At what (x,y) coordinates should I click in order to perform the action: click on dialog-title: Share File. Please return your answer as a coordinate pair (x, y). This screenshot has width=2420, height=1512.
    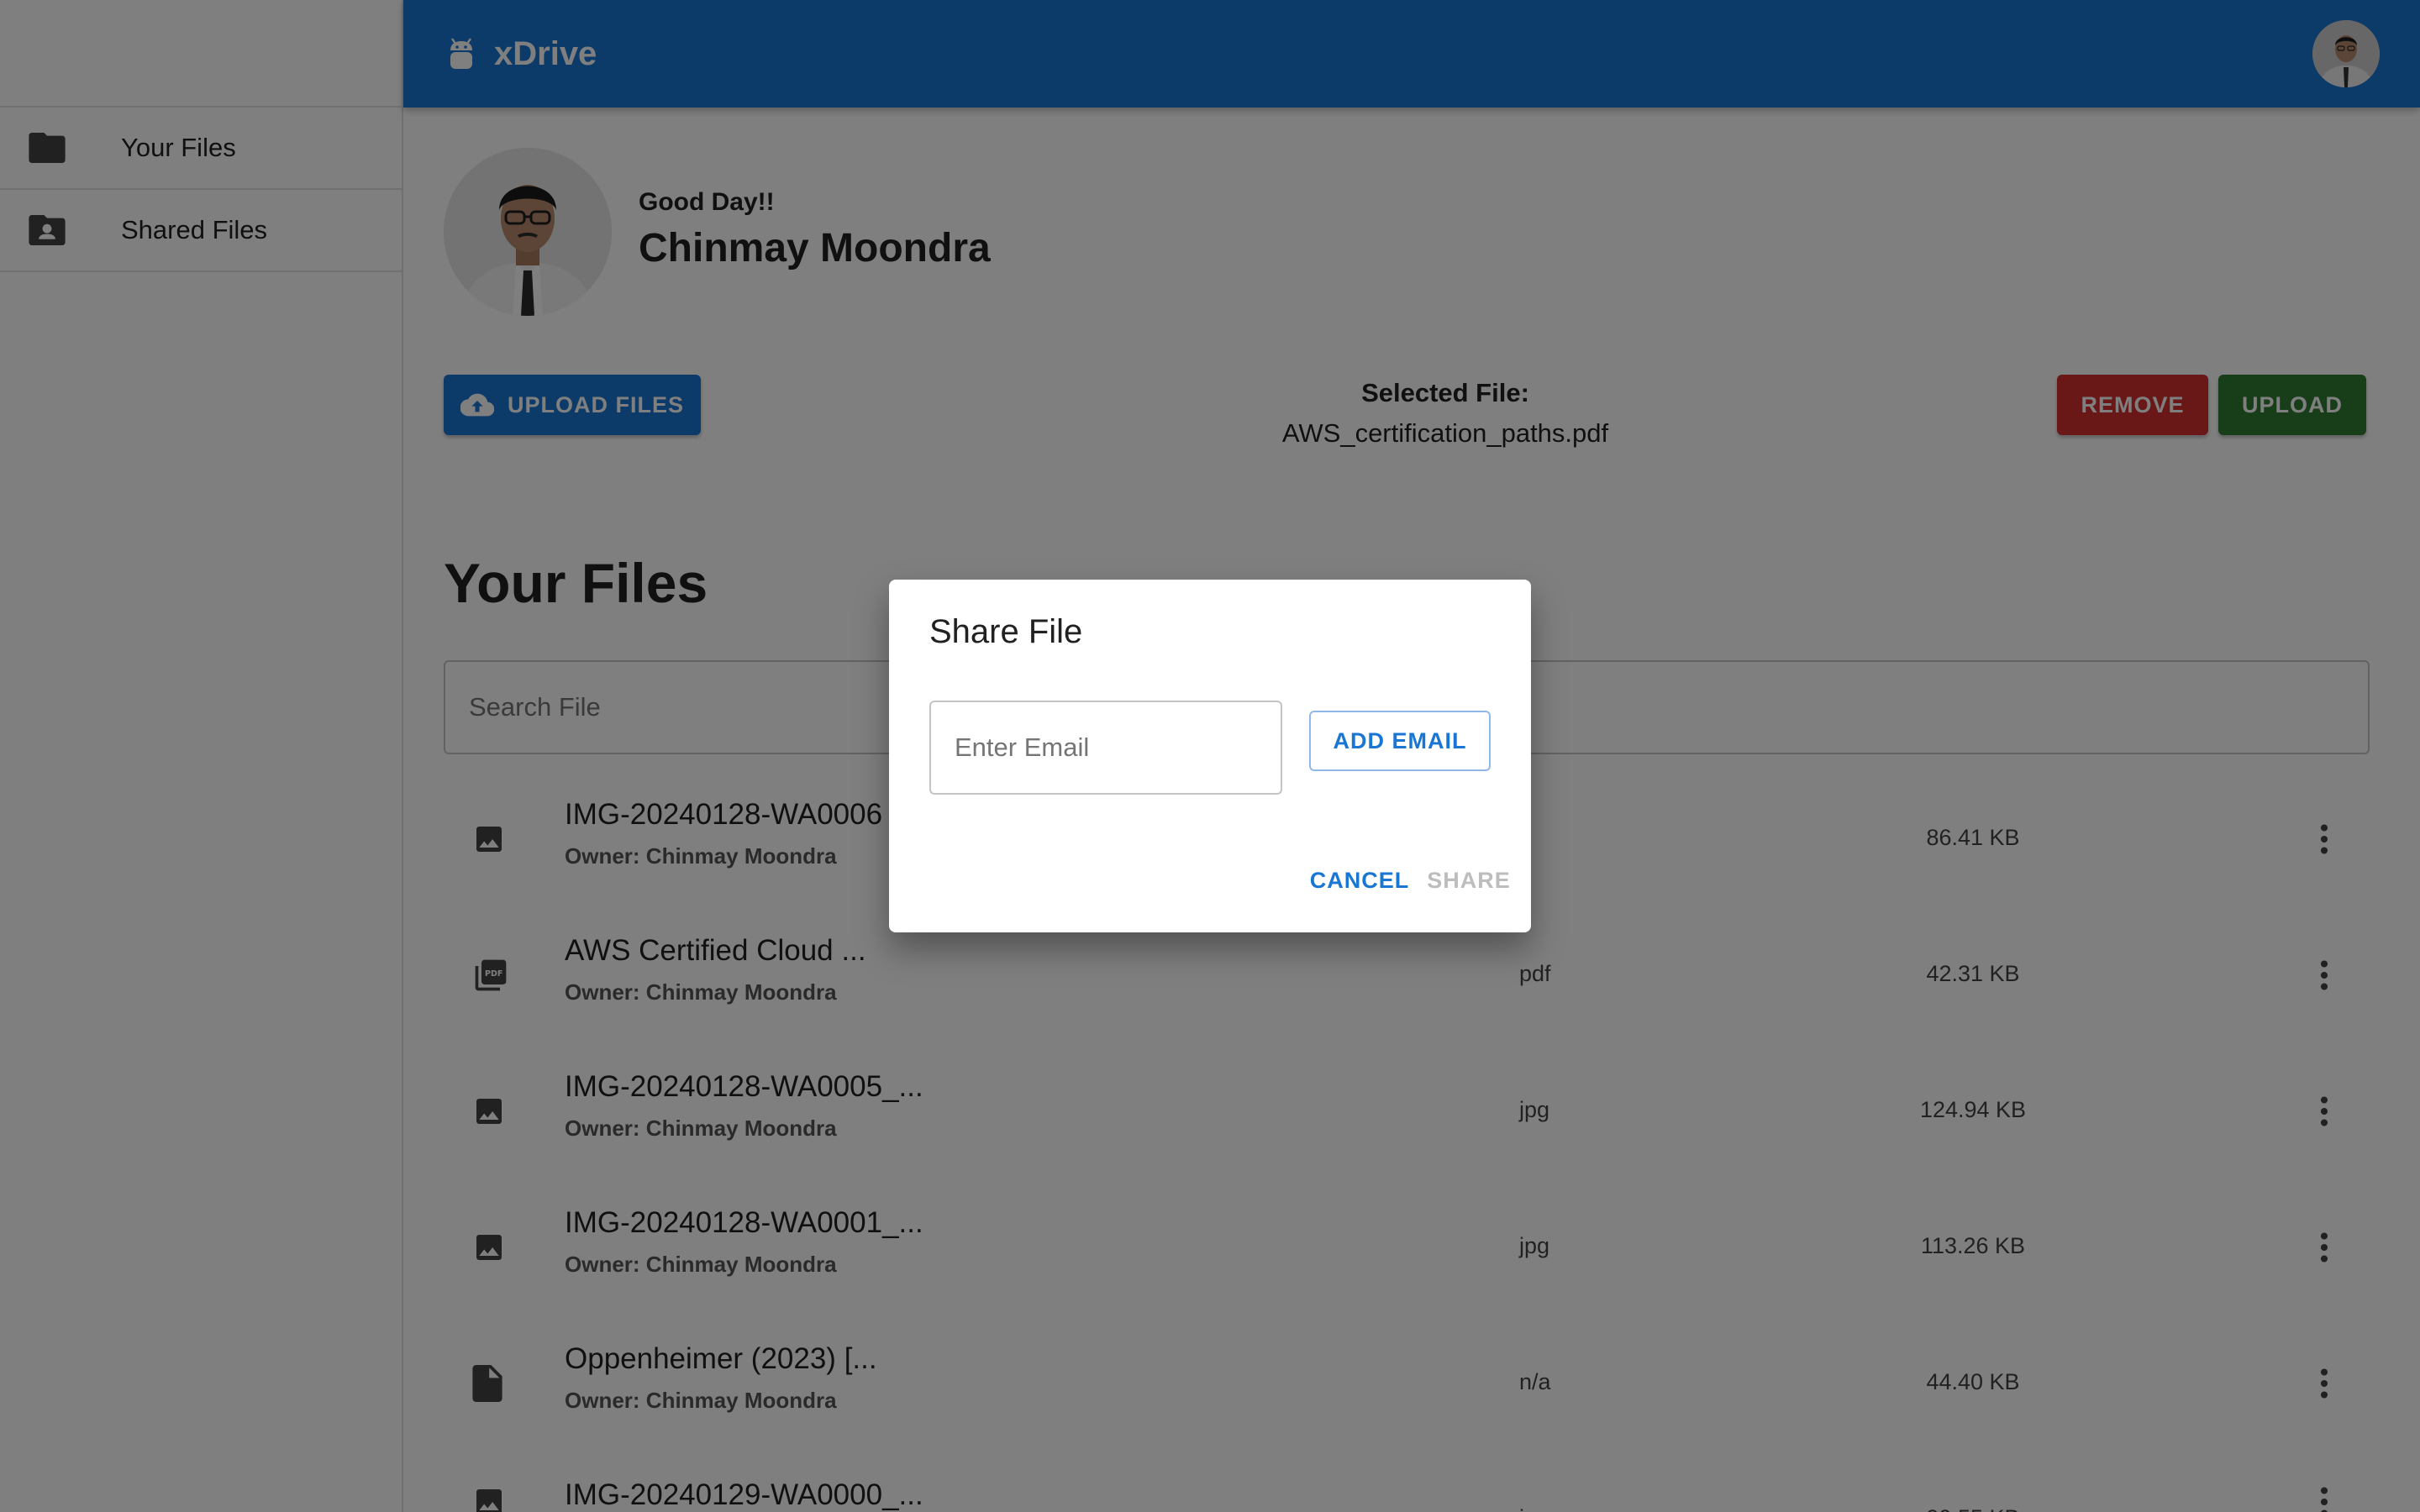
    Looking at the image, I should click on (1006, 631).